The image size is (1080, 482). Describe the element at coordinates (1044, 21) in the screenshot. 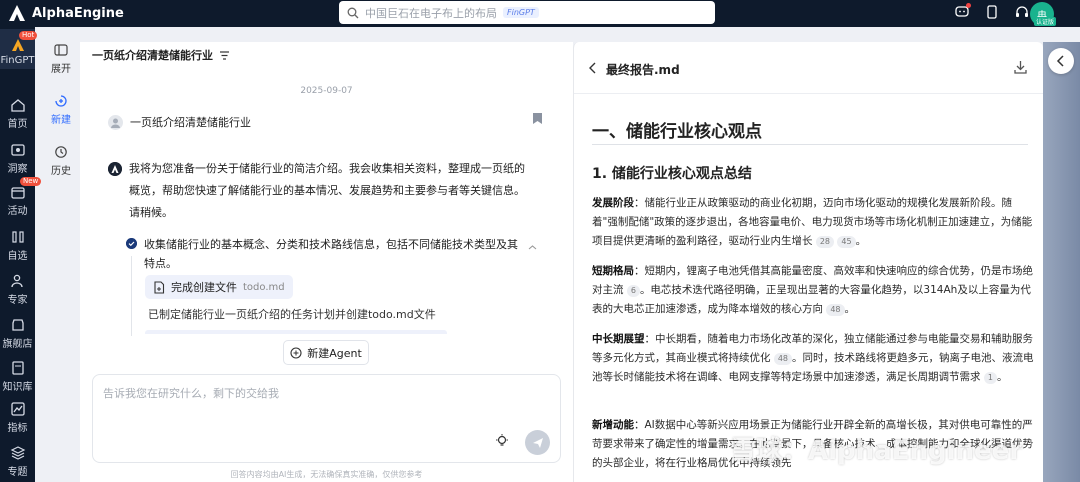

I see `auth-badge: 认证版` at that location.